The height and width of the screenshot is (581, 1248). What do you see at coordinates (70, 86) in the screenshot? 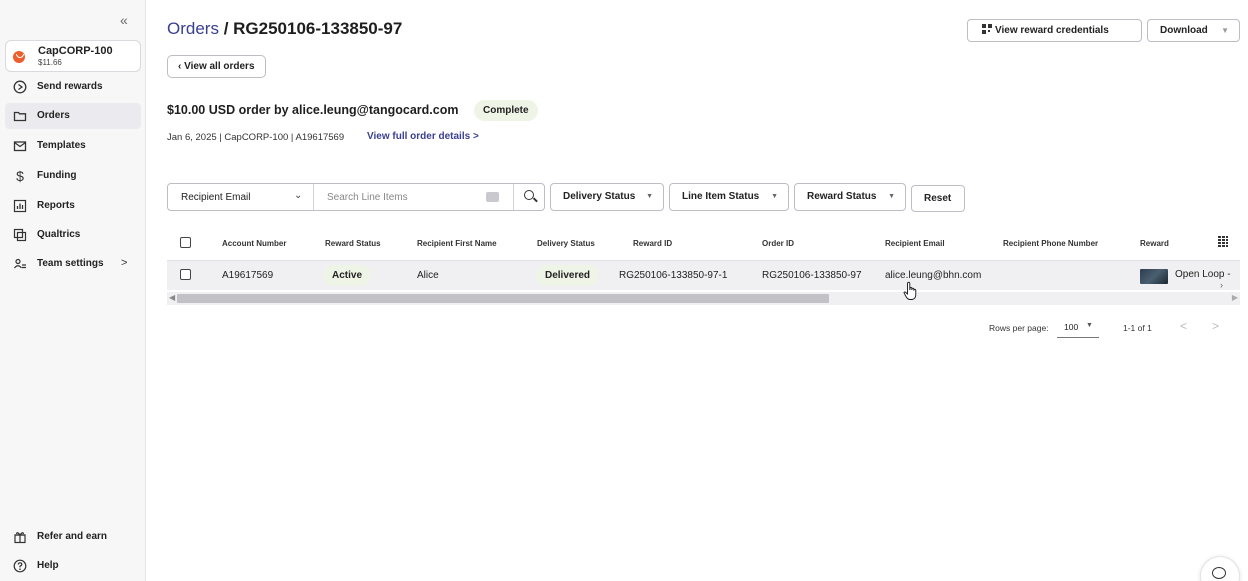
I see `sidebar-item-label: Send rewards` at bounding box center [70, 86].